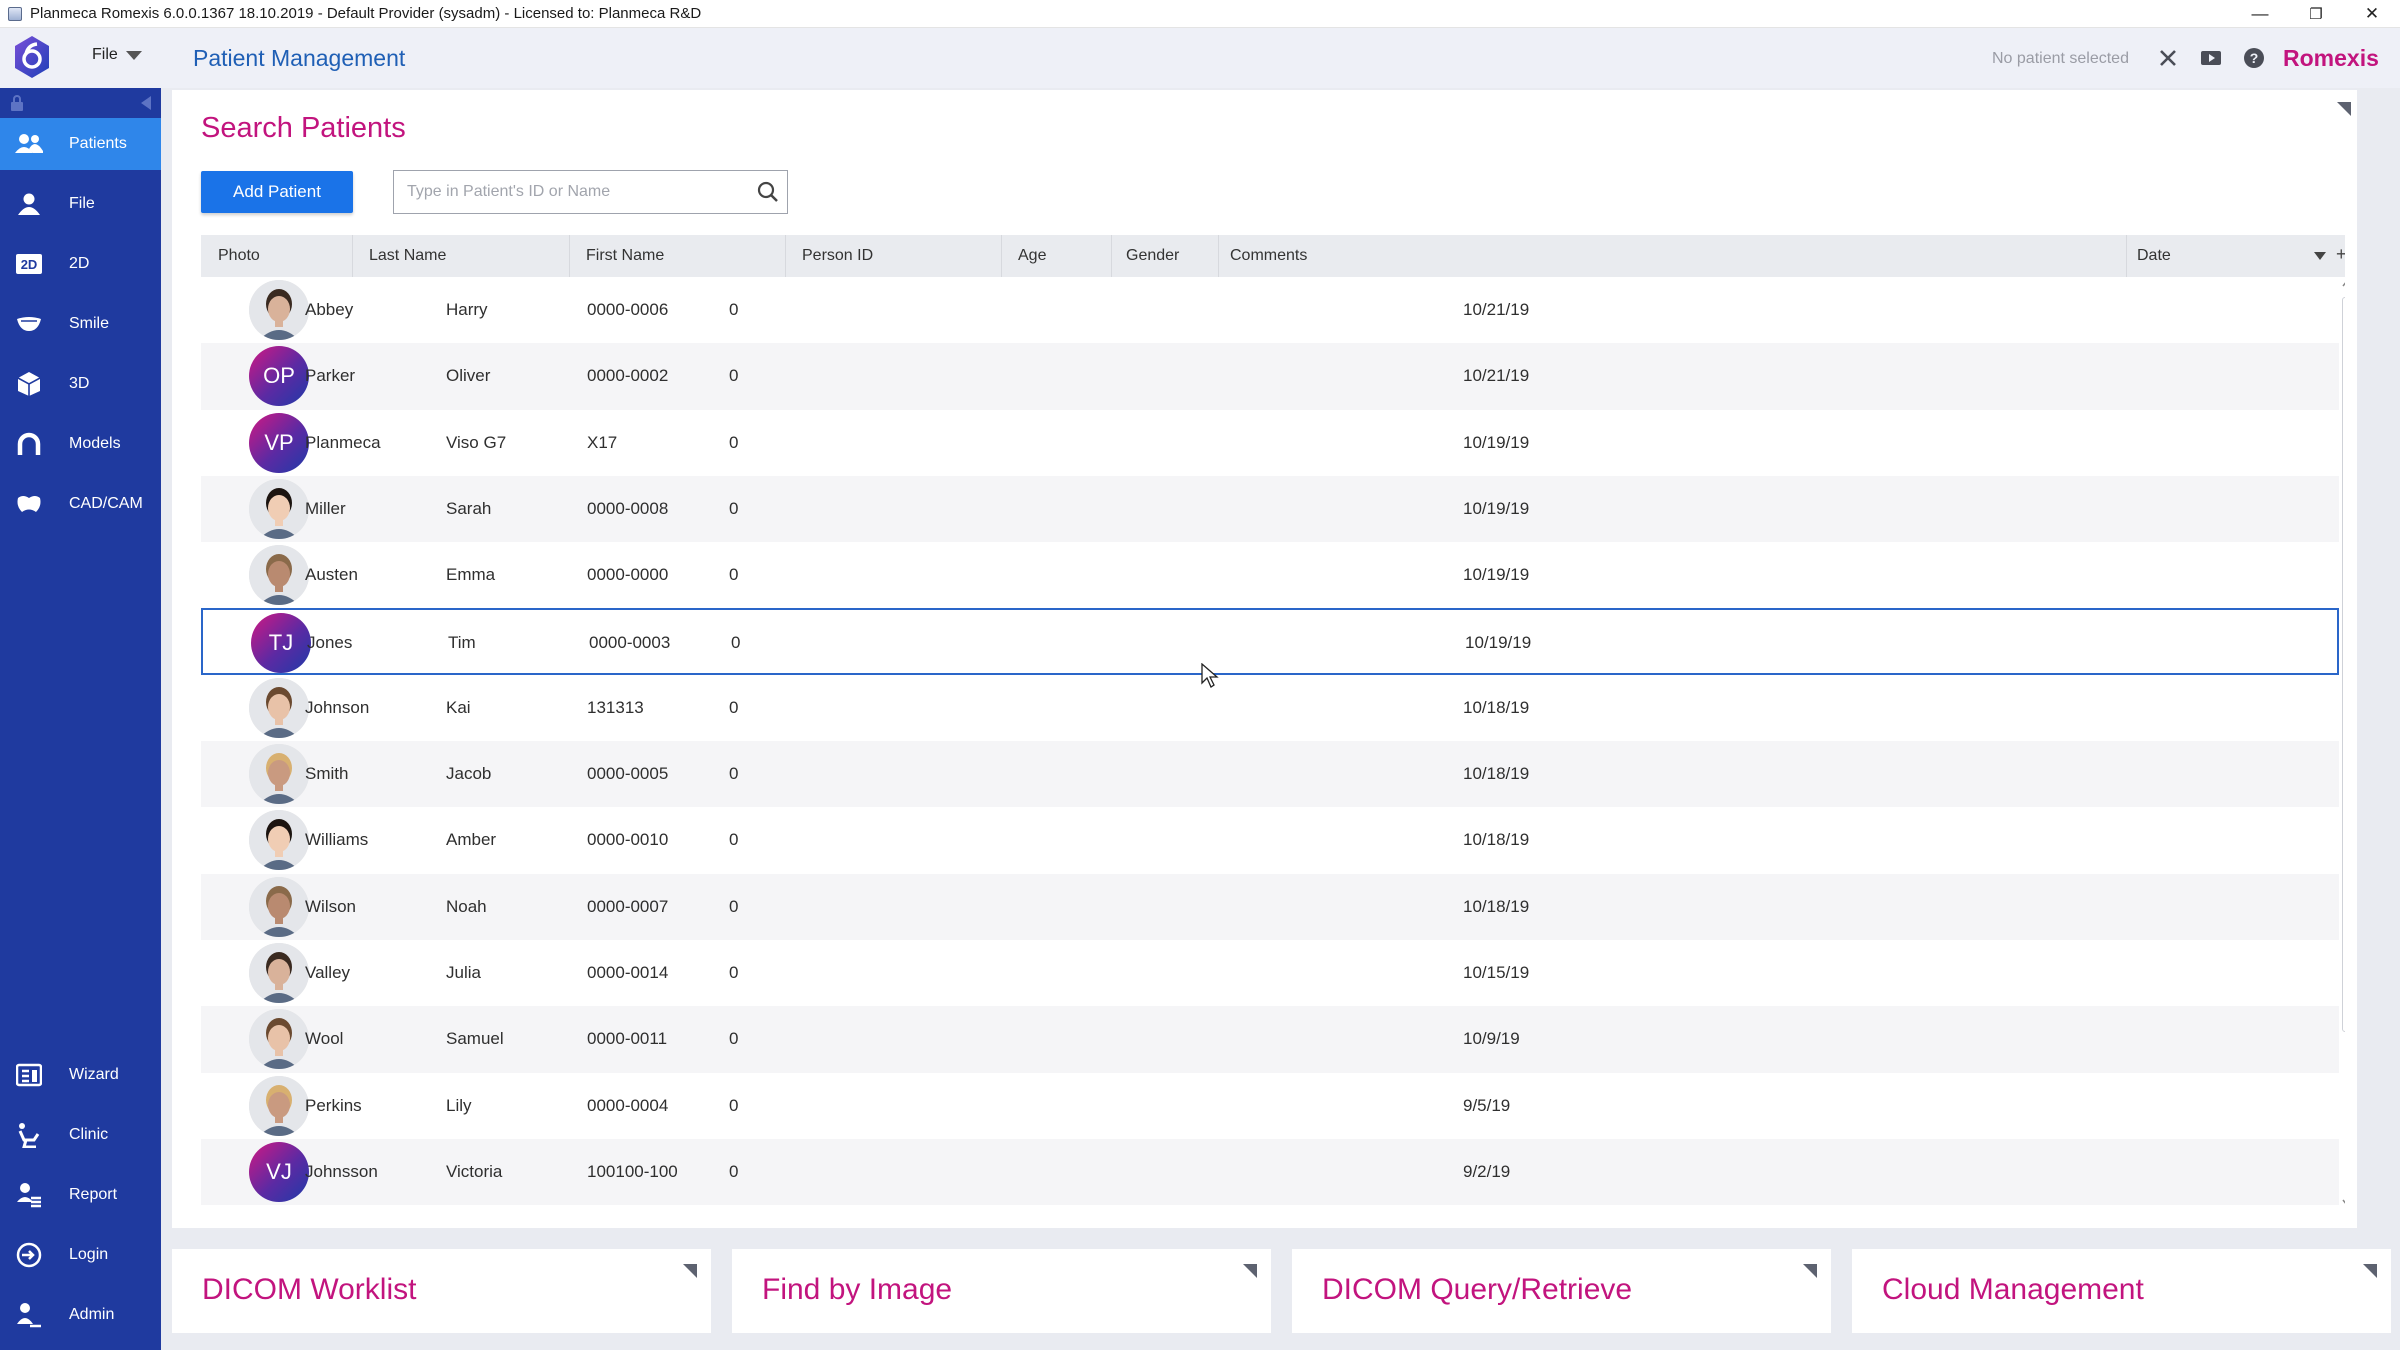  What do you see at coordinates (630, 643) in the screenshot?
I see `person-id-cell: 0000-0003` at bounding box center [630, 643].